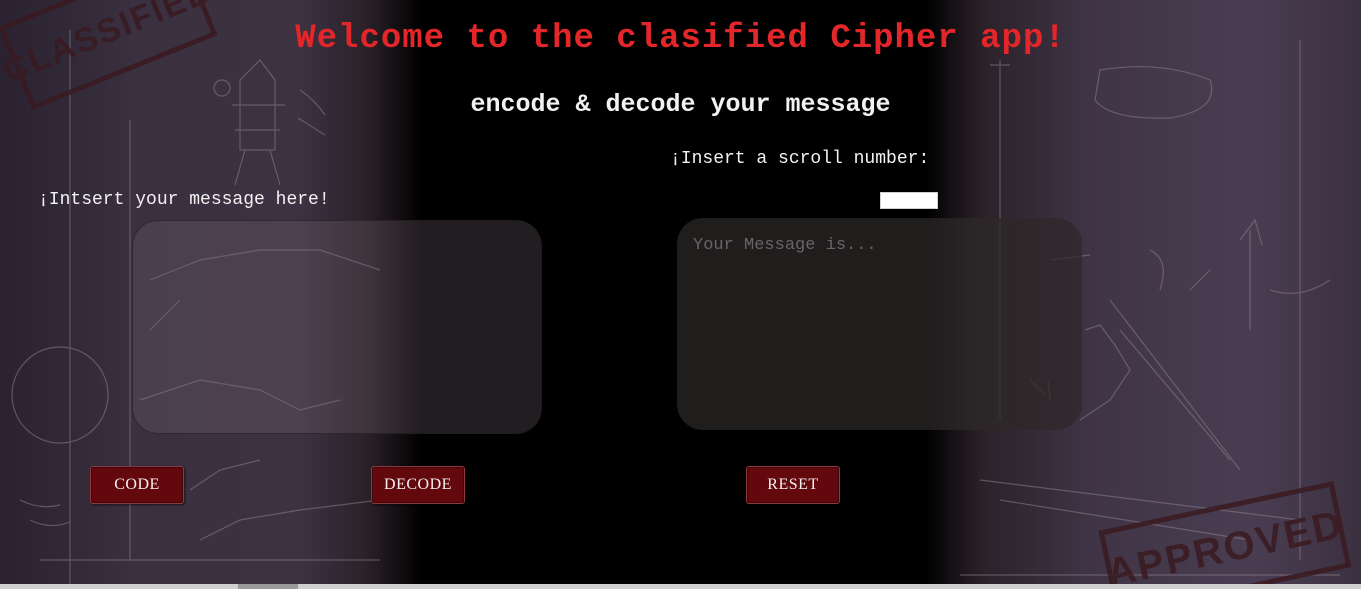 The image size is (1361, 589). What do you see at coordinates (793, 485) in the screenshot?
I see `reset-button: RESET` at bounding box center [793, 485].